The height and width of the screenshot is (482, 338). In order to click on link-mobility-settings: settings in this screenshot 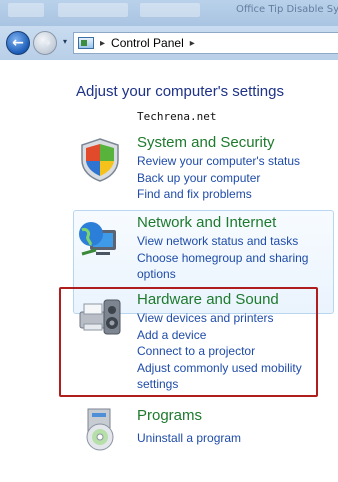, I will do `click(219, 384)`.